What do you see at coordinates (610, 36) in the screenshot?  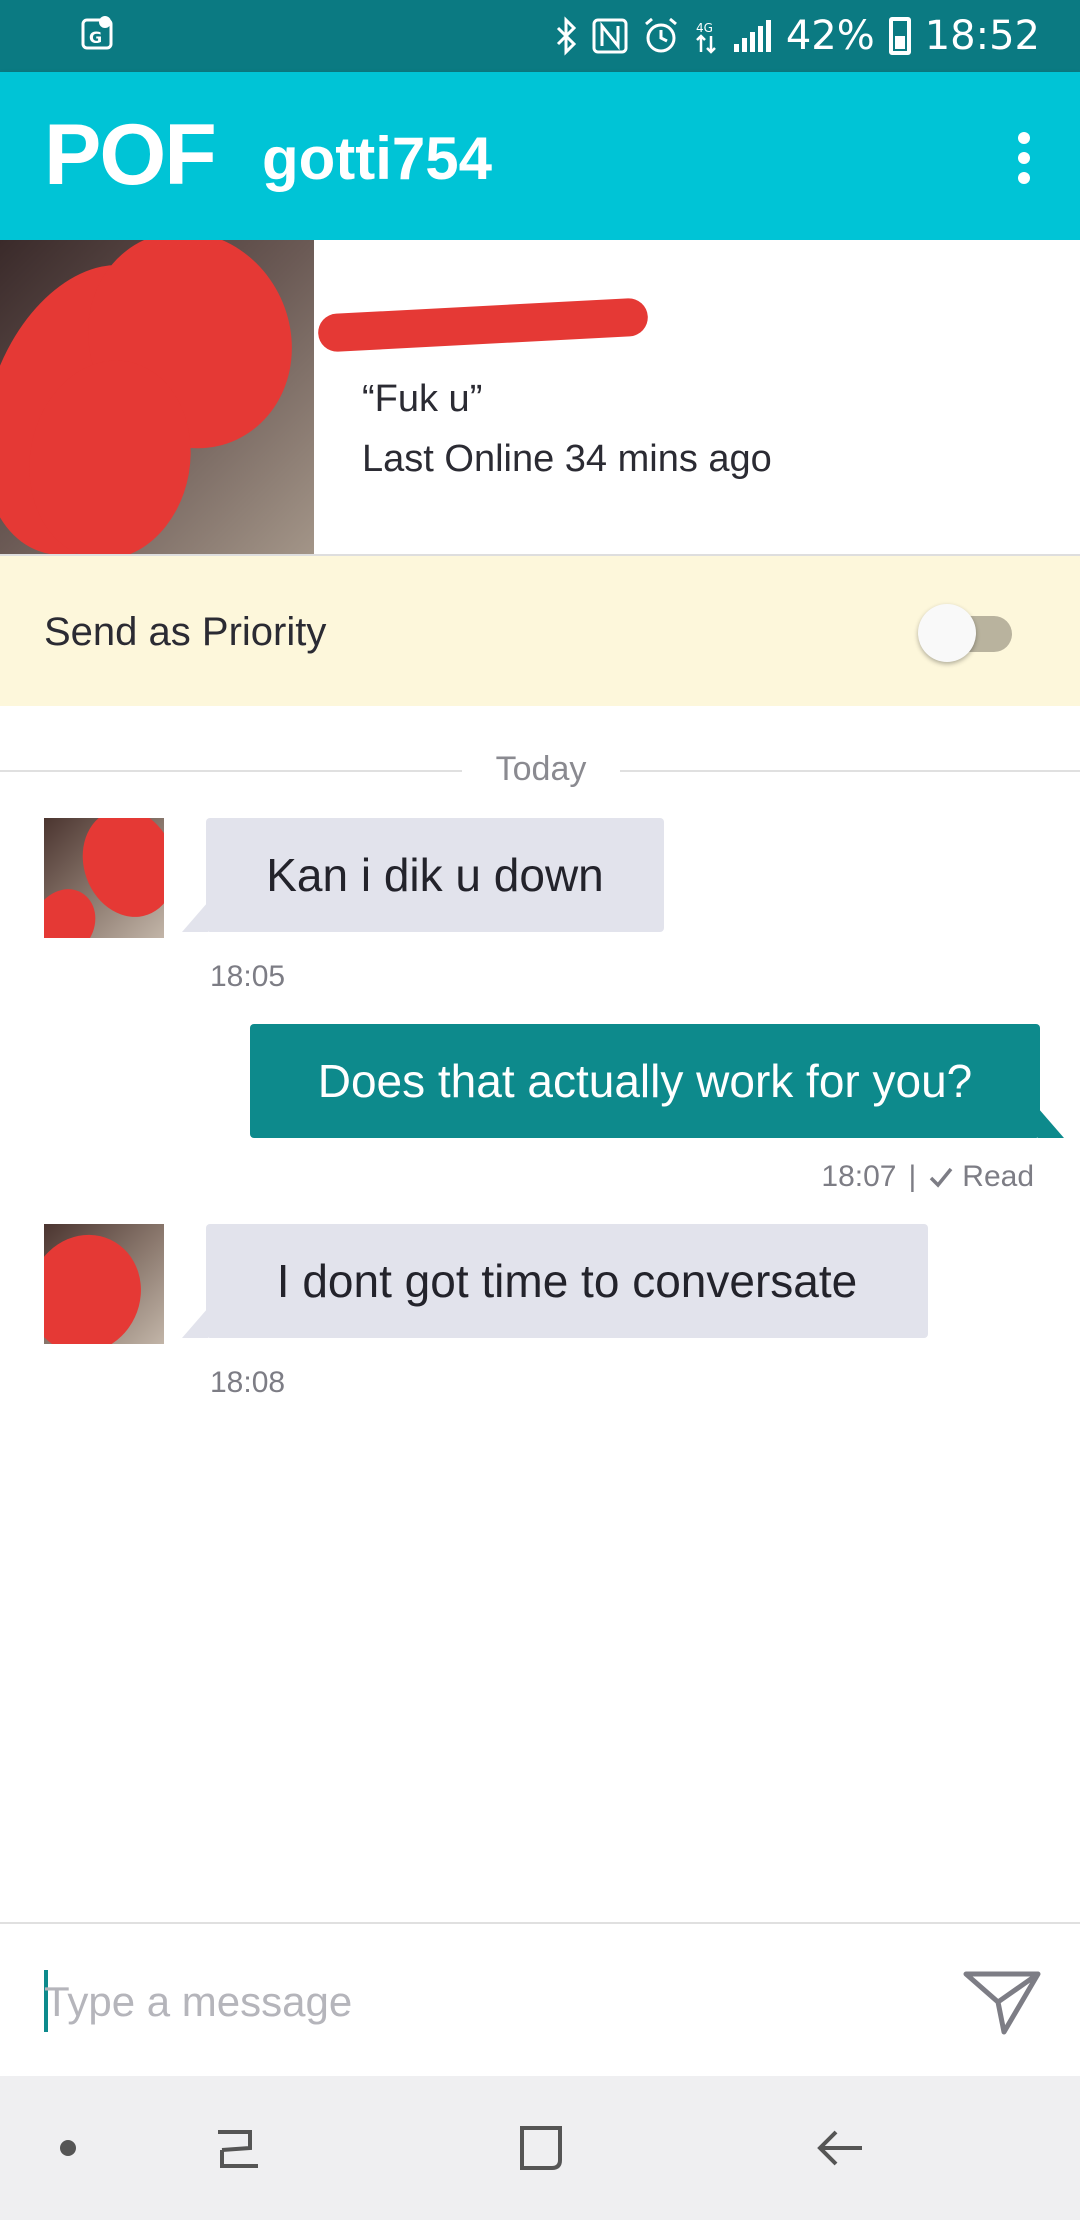 I see `nfc-icon` at bounding box center [610, 36].